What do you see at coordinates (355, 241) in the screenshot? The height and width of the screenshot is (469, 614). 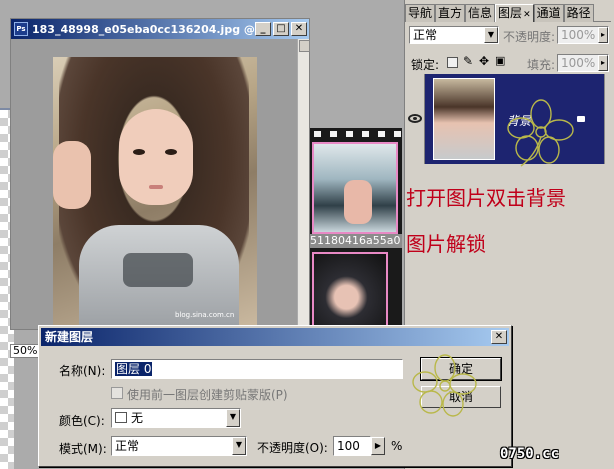 I see `filmstrip-caption: 51180416a55a0` at bounding box center [355, 241].